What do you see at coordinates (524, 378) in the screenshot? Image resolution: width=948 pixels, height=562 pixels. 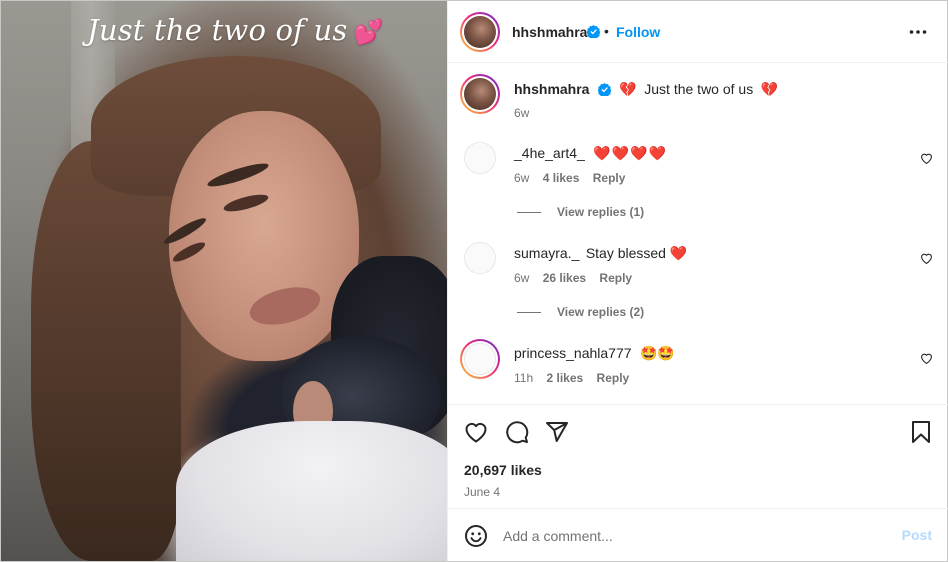 I see `comment-age: 11h` at bounding box center [524, 378].